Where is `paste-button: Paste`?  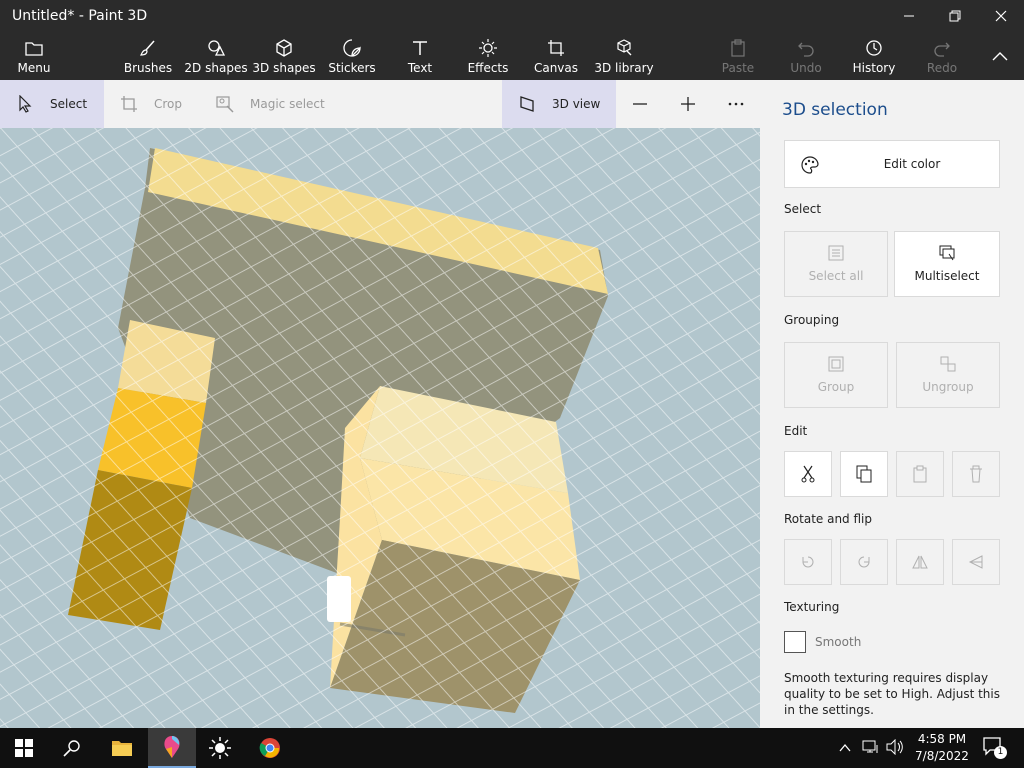 paste-button: Paste is located at coordinates (738, 56).